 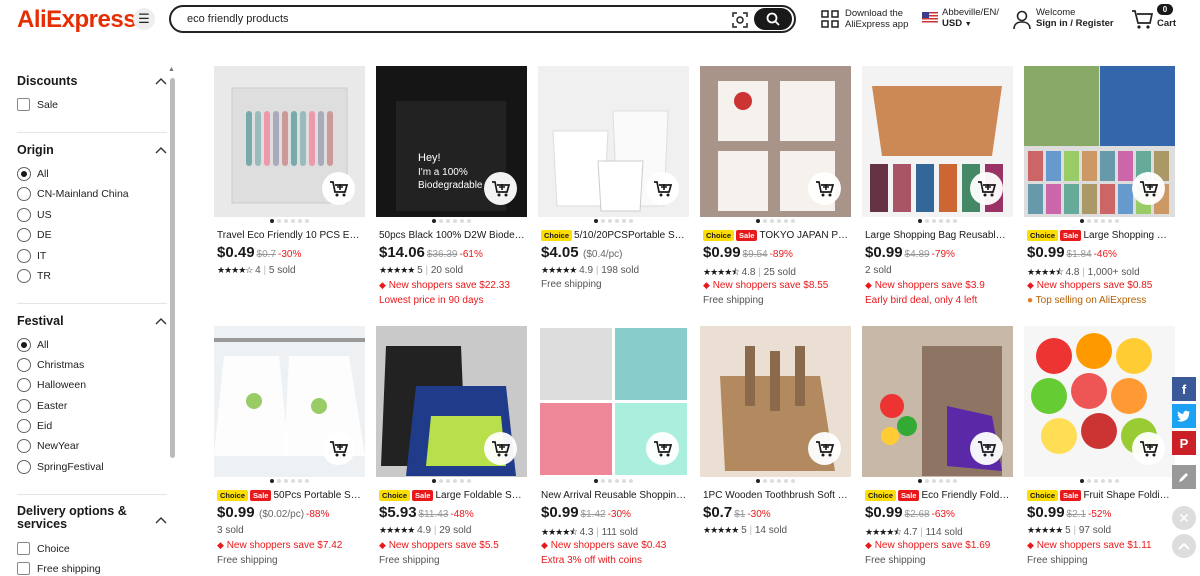 What do you see at coordinates (740, 20) in the screenshot?
I see `image-search-icon` at bounding box center [740, 20].